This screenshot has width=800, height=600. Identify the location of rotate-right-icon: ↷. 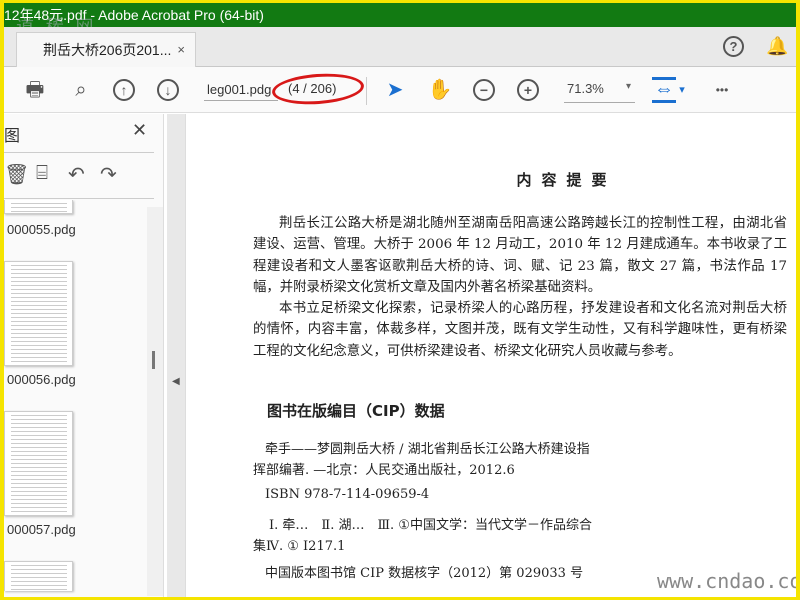
(108, 174).